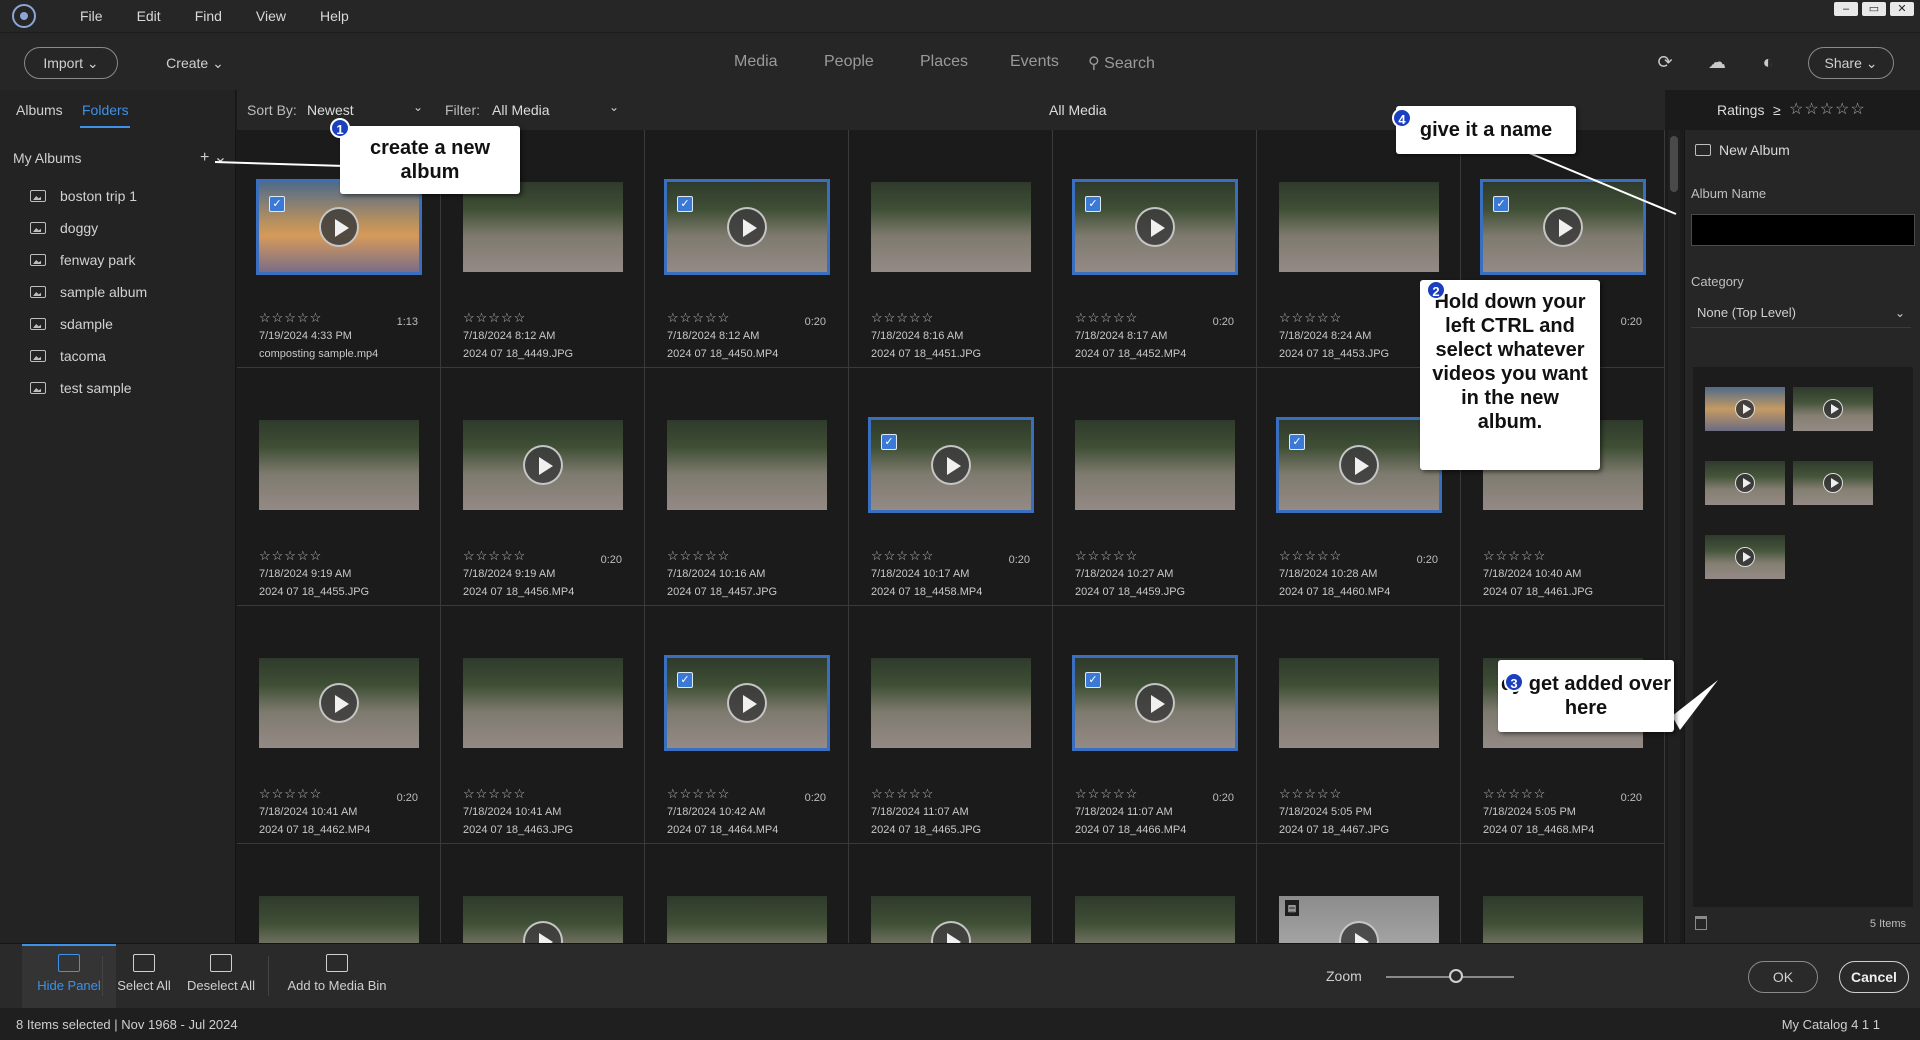 This screenshot has width=1920, height=1040. I want to click on scrollbar-thumb, so click(1674, 164).